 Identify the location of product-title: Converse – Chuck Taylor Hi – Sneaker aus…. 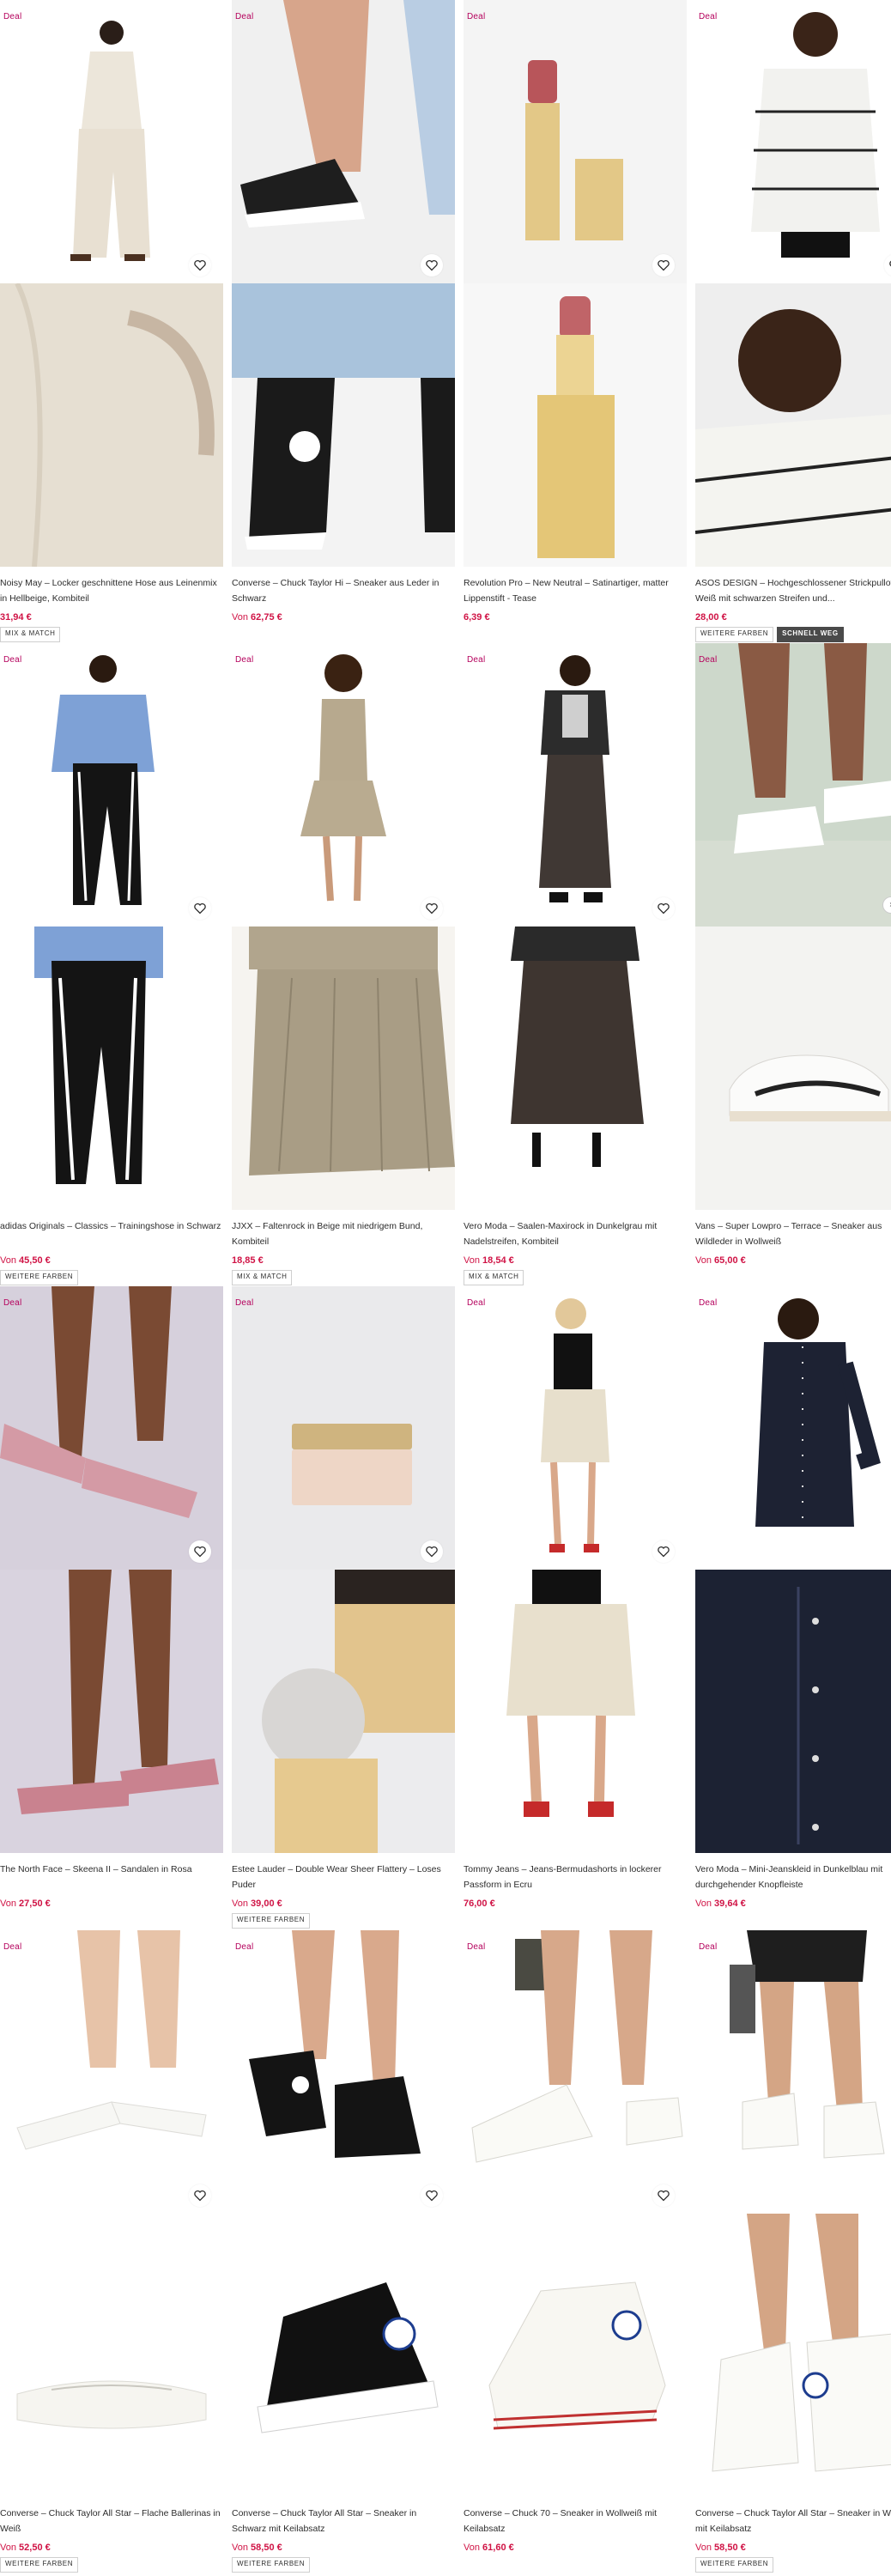
(344, 590).